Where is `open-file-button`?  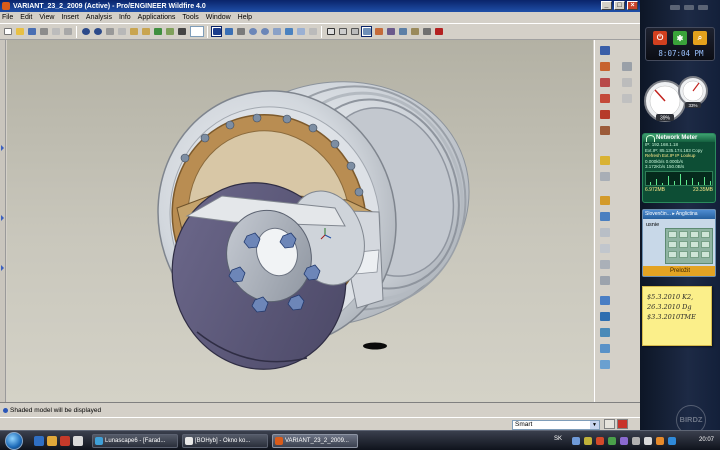
open-file-button is located at coordinates (19, 31).